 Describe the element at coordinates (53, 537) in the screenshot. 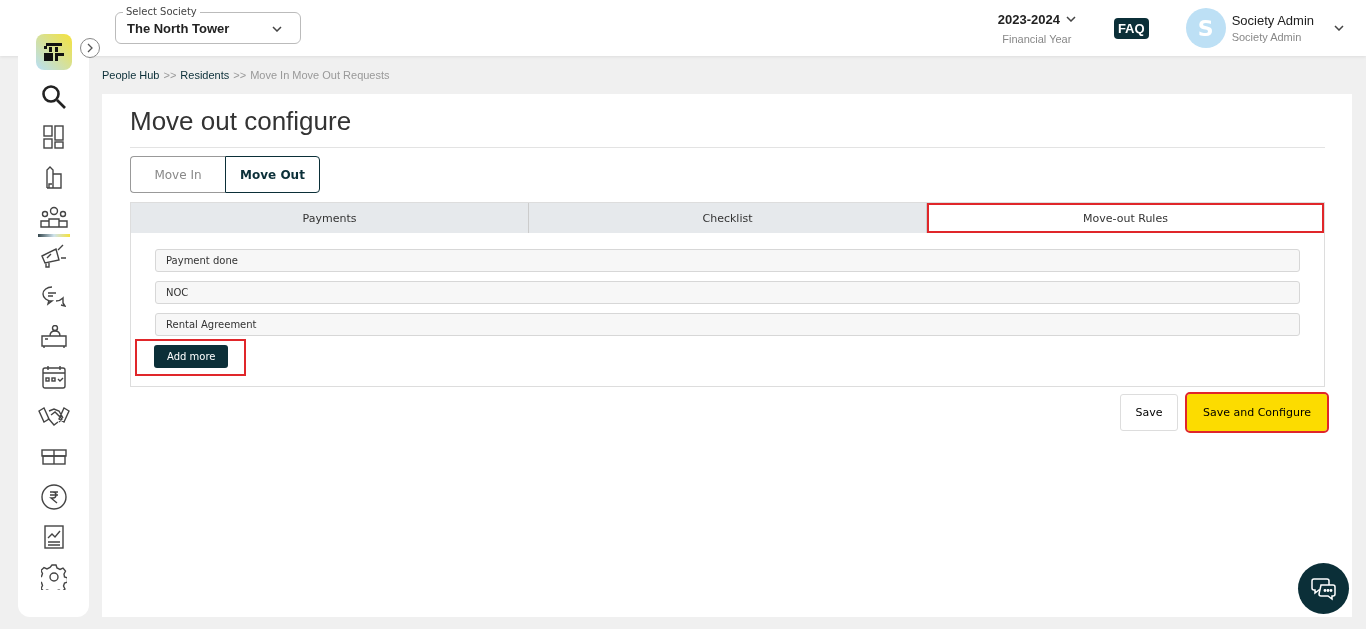

I see `report-icon` at that location.